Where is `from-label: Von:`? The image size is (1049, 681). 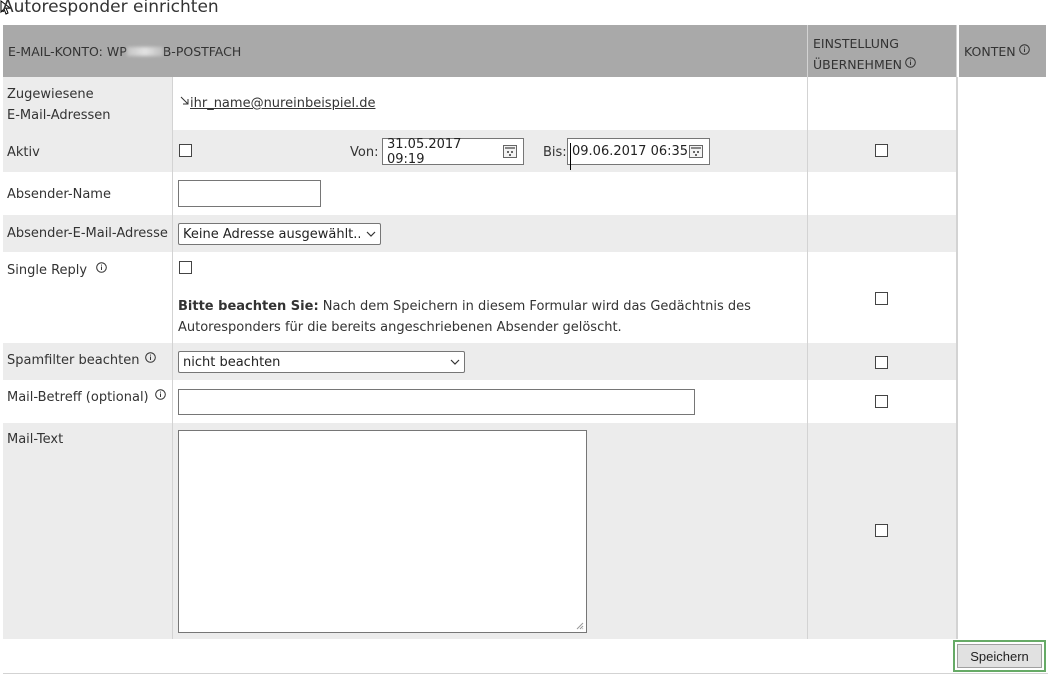
from-label: Von: is located at coordinates (364, 152).